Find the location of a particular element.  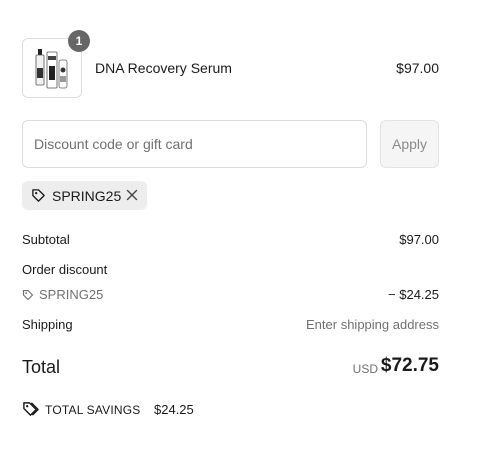

total-savings-label: TOTAL SAVINGS is located at coordinates (93, 410).